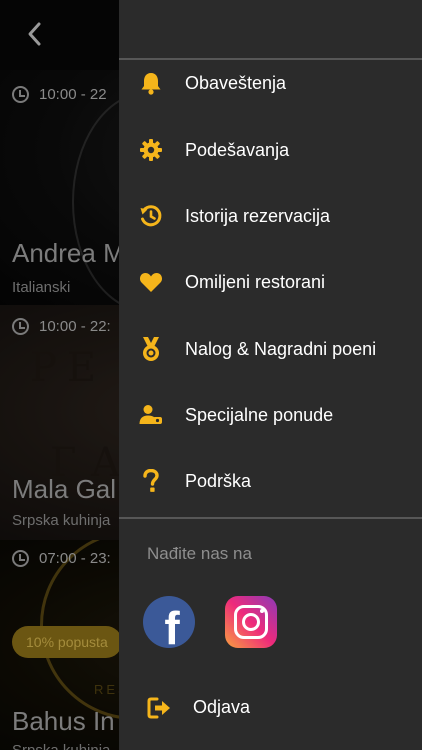 Image resolution: width=422 pixels, height=750 pixels. I want to click on divider, so click(270, 518).